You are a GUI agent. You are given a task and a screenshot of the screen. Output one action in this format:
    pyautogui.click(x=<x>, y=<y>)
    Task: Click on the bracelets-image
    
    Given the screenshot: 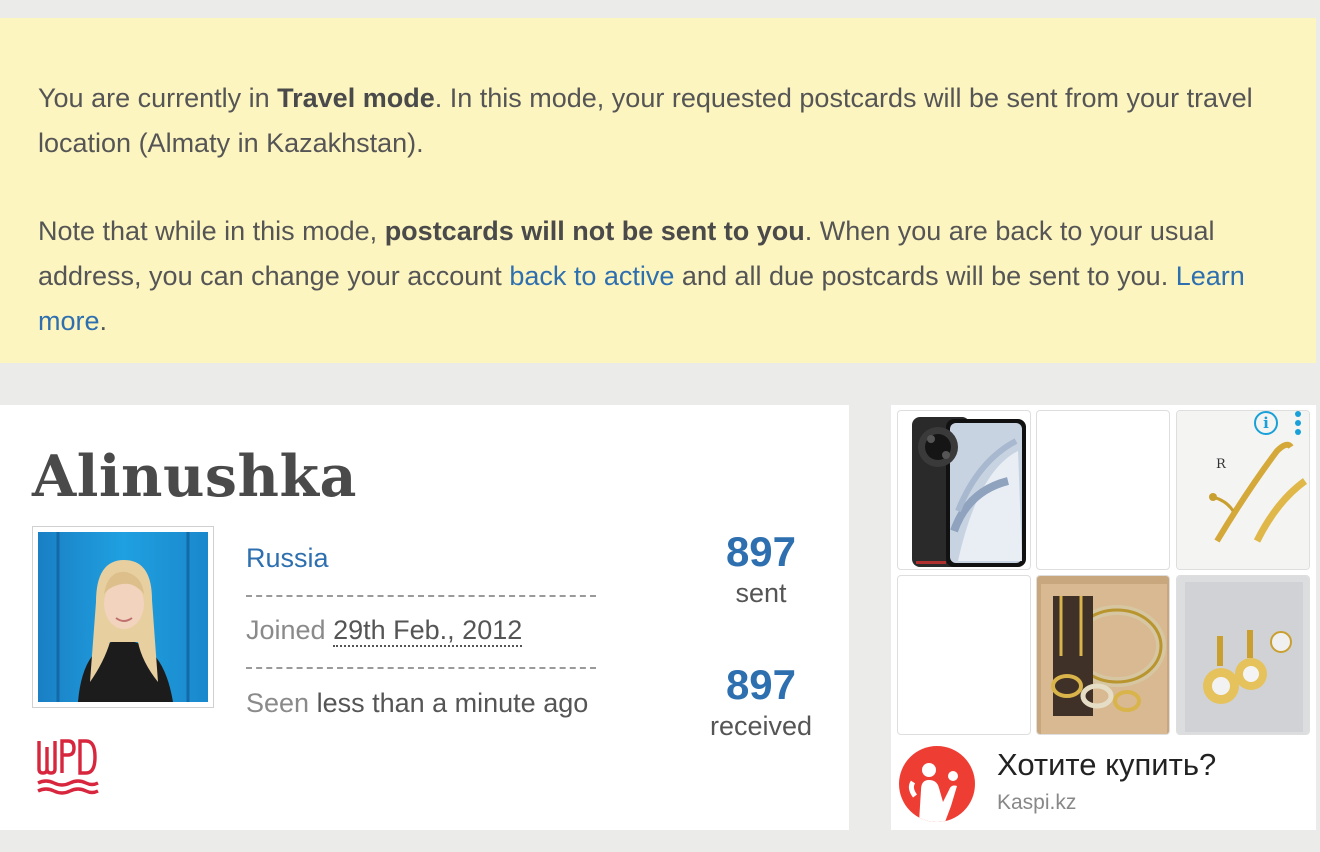 What is the action you would take?
    pyautogui.click(x=1103, y=655)
    